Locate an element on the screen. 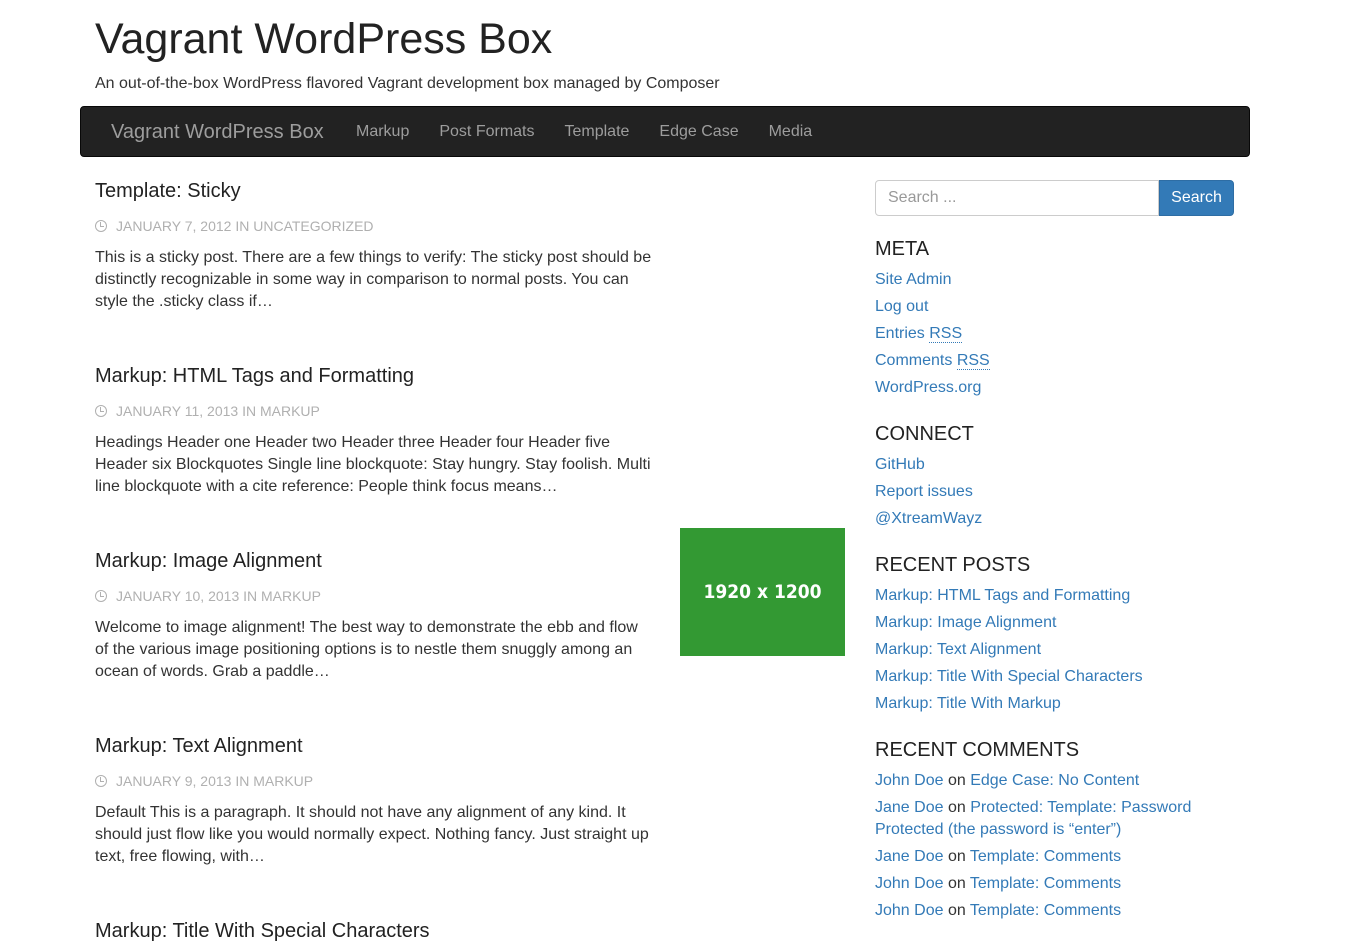 The image size is (1364, 943). post-meta: JANUARY 11, 2013 IN MARKUP is located at coordinates (375, 411).